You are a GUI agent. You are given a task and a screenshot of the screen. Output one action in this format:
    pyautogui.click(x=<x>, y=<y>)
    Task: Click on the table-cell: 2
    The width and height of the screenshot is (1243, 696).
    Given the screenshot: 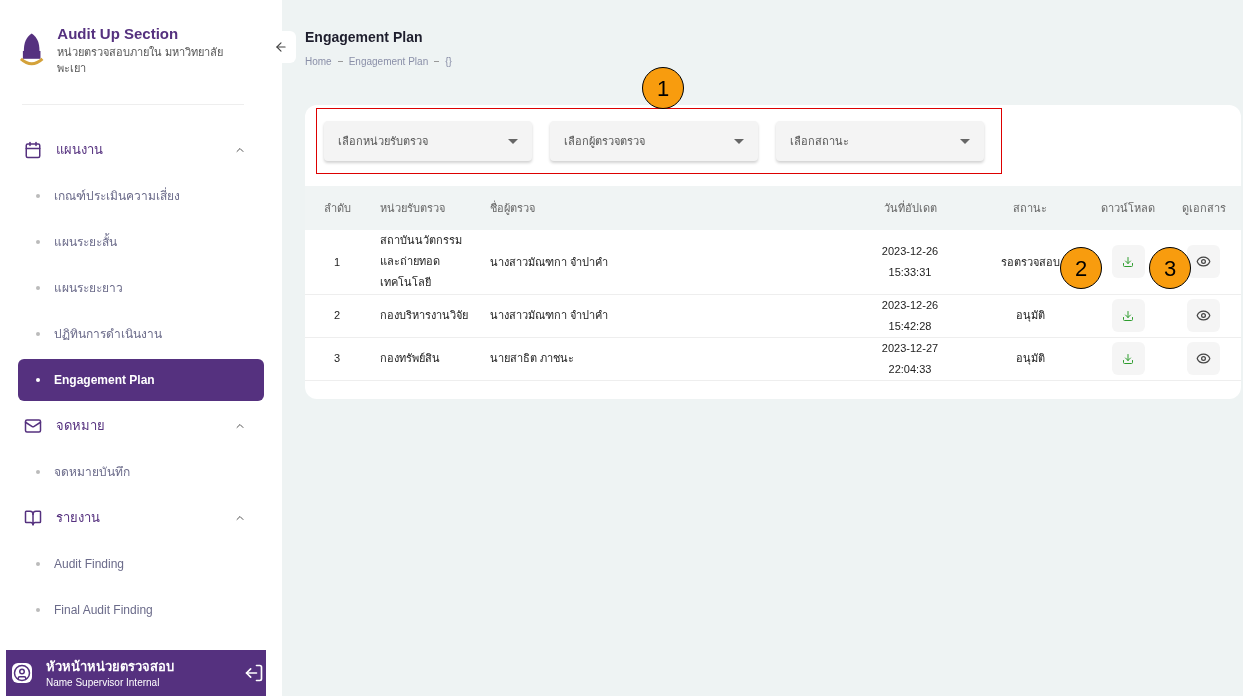 What is the action you would take?
    pyautogui.click(x=337, y=315)
    